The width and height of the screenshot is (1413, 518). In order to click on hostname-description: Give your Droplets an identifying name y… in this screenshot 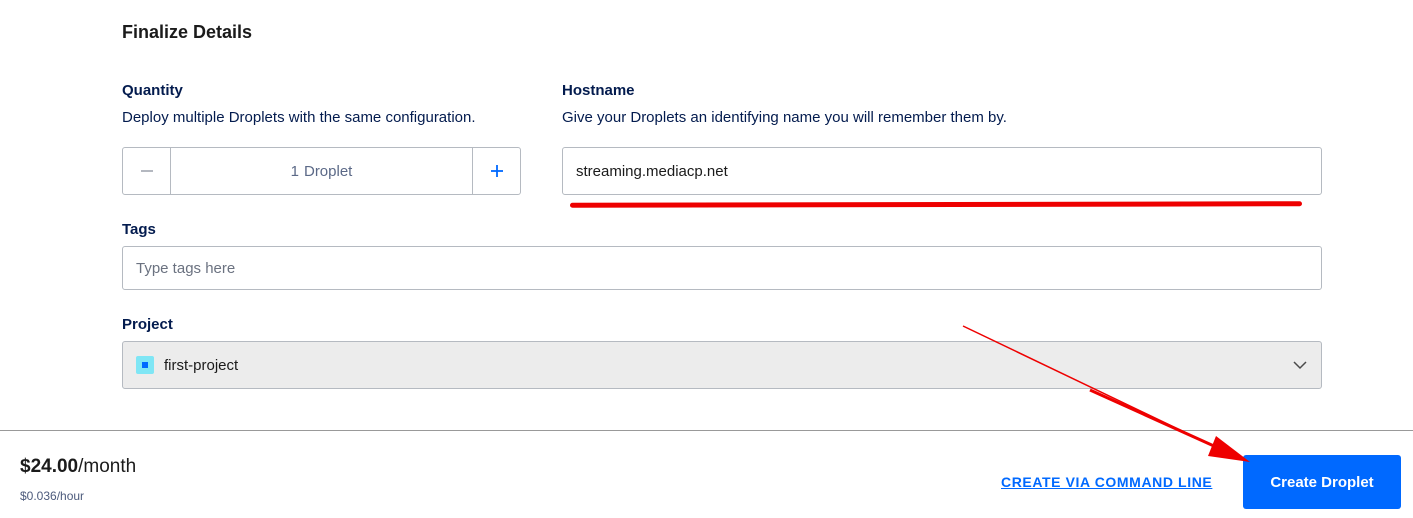, I will do `click(784, 117)`.